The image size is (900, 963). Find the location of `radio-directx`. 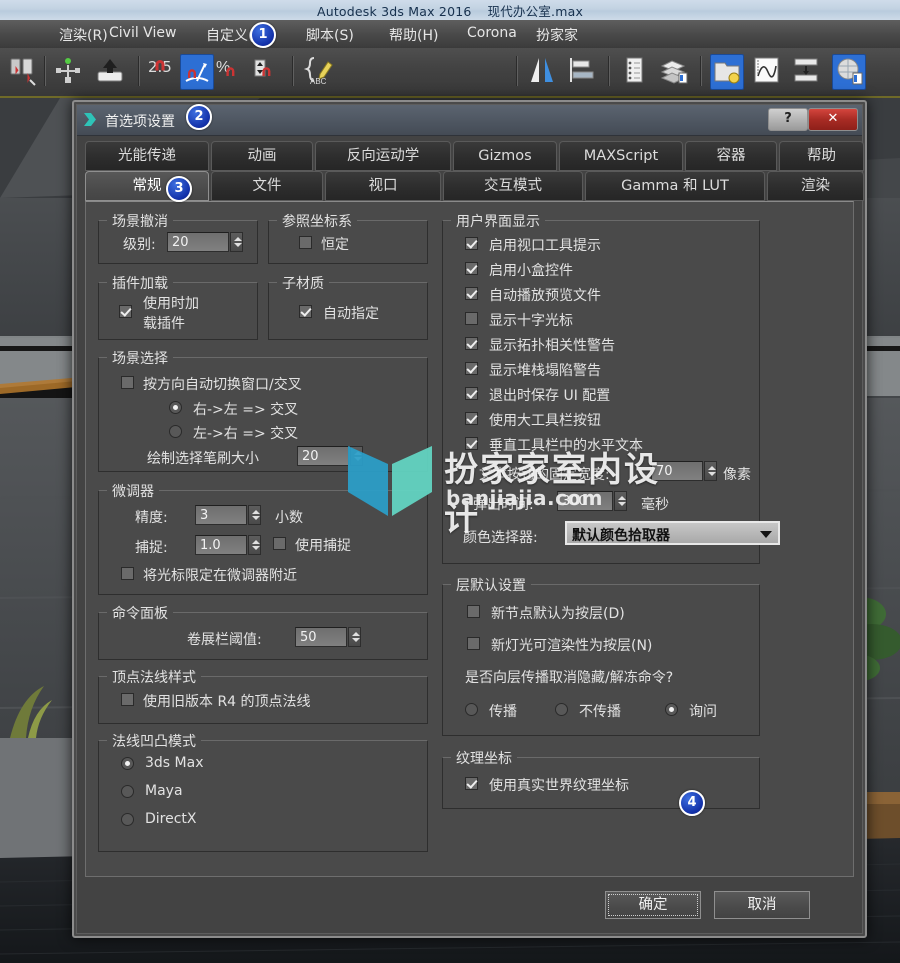

radio-directx is located at coordinates (127, 819).